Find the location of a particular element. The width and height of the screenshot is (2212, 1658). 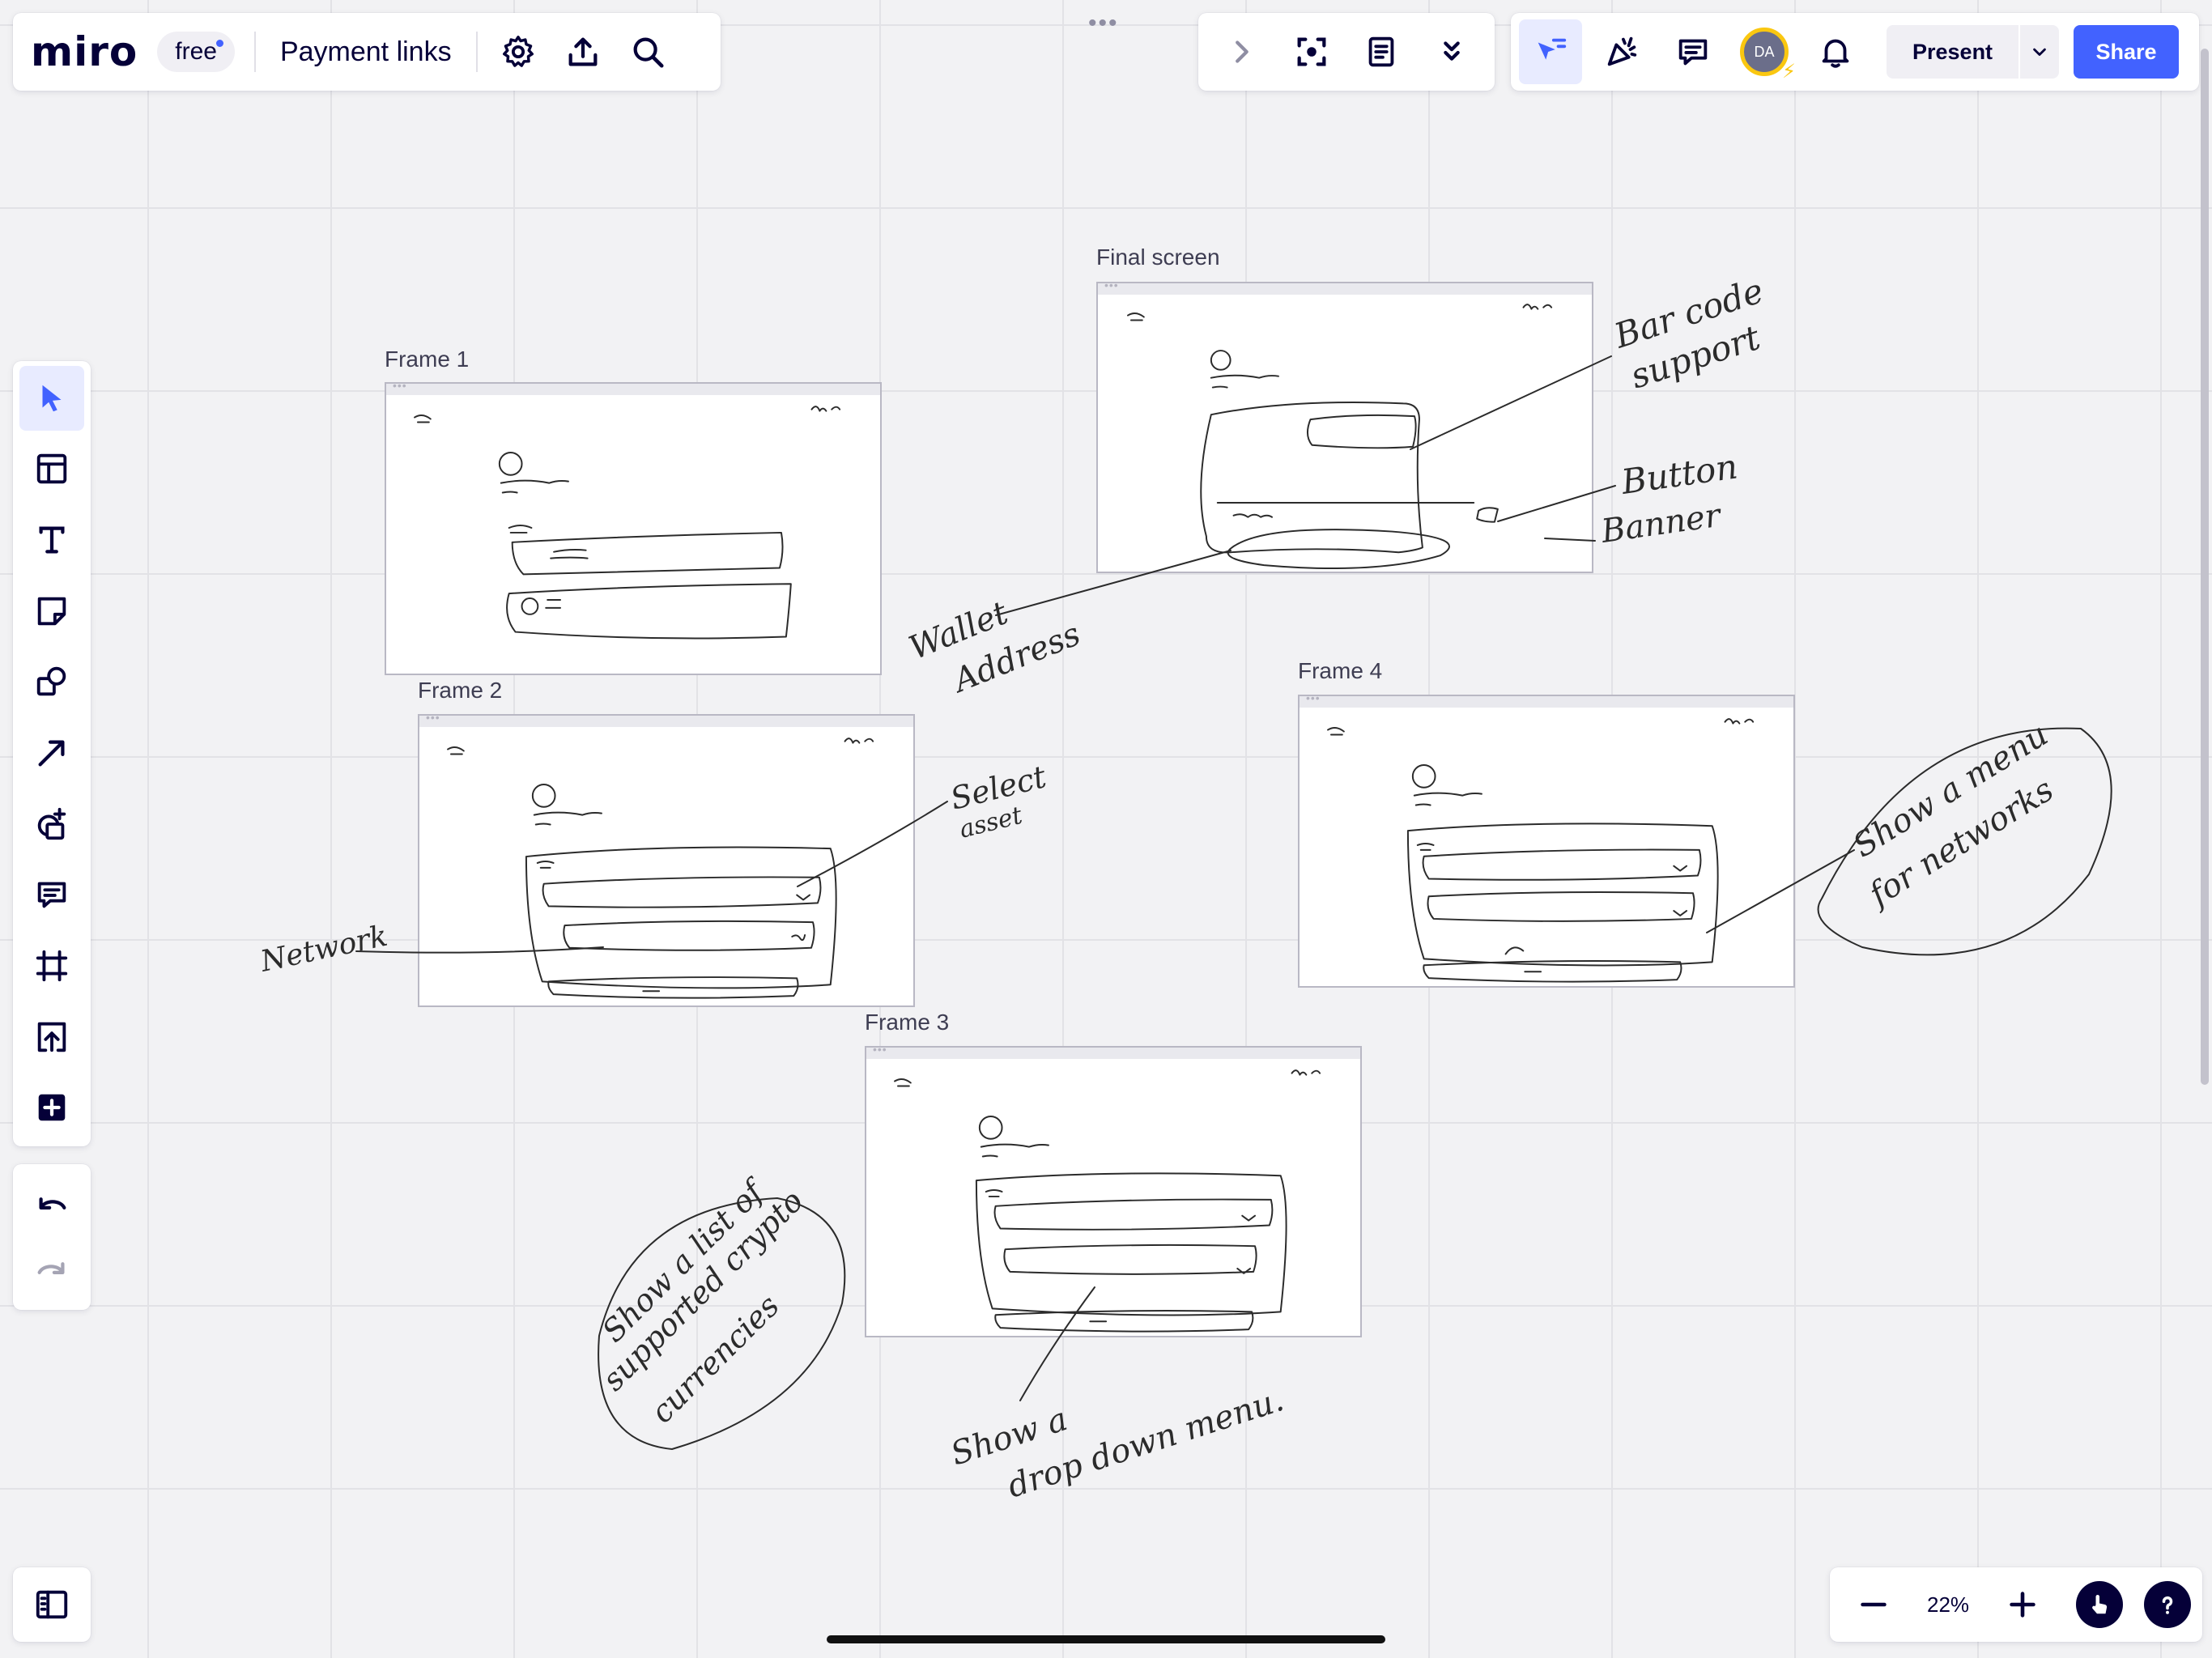

handwritten-crypto-note-2: supported crypto is located at coordinates (703, 1290).